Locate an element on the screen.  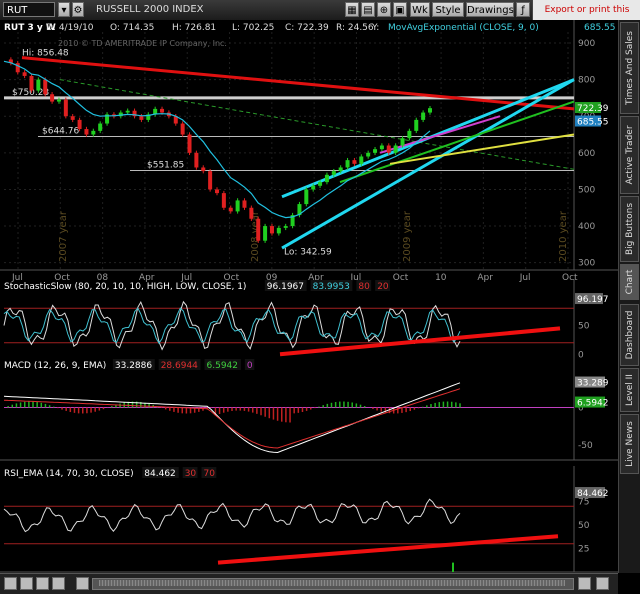
study-value: 84.462 is located at coordinates (160, 474).